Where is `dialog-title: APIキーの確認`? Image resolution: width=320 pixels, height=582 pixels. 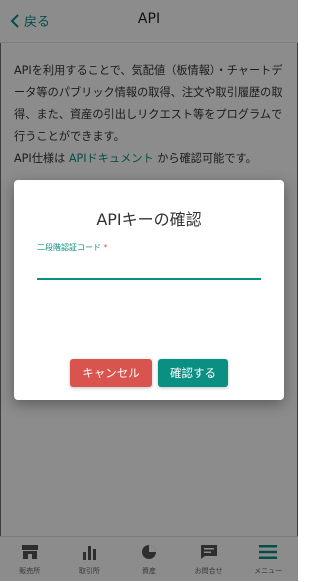 dialog-title: APIキーの確認 is located at coordinates (149, 219).